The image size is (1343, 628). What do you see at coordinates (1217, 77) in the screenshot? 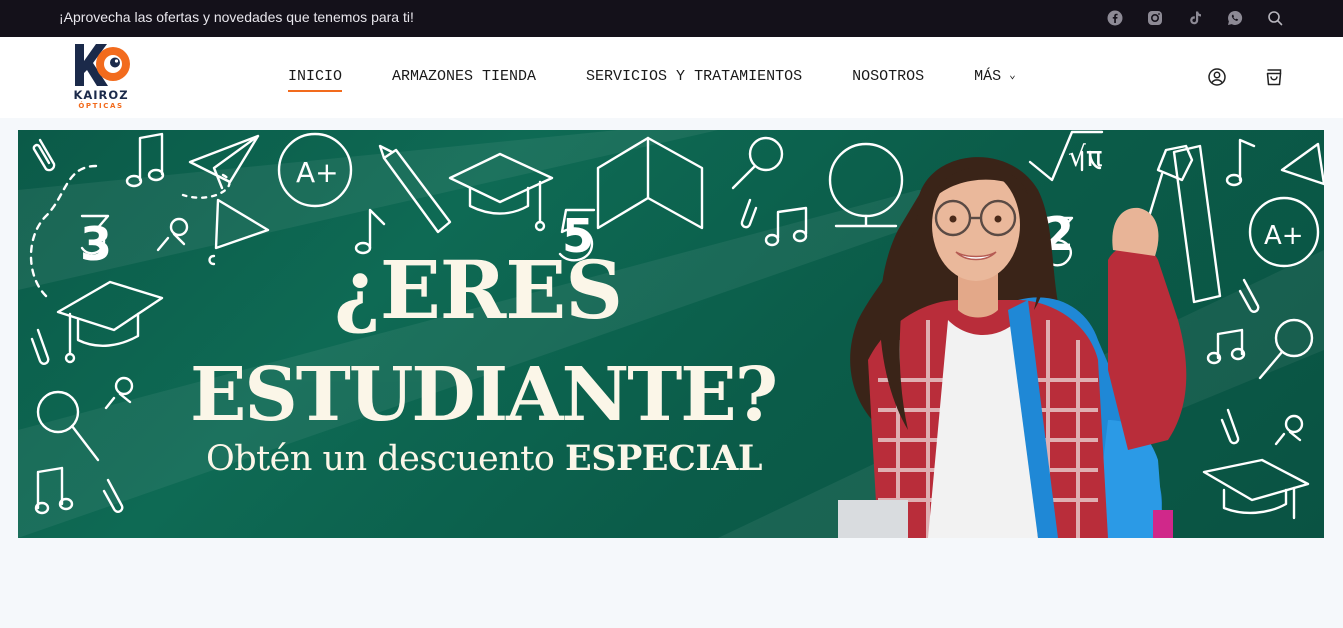
I see `account-icon` at bounding box center [1217, 77].